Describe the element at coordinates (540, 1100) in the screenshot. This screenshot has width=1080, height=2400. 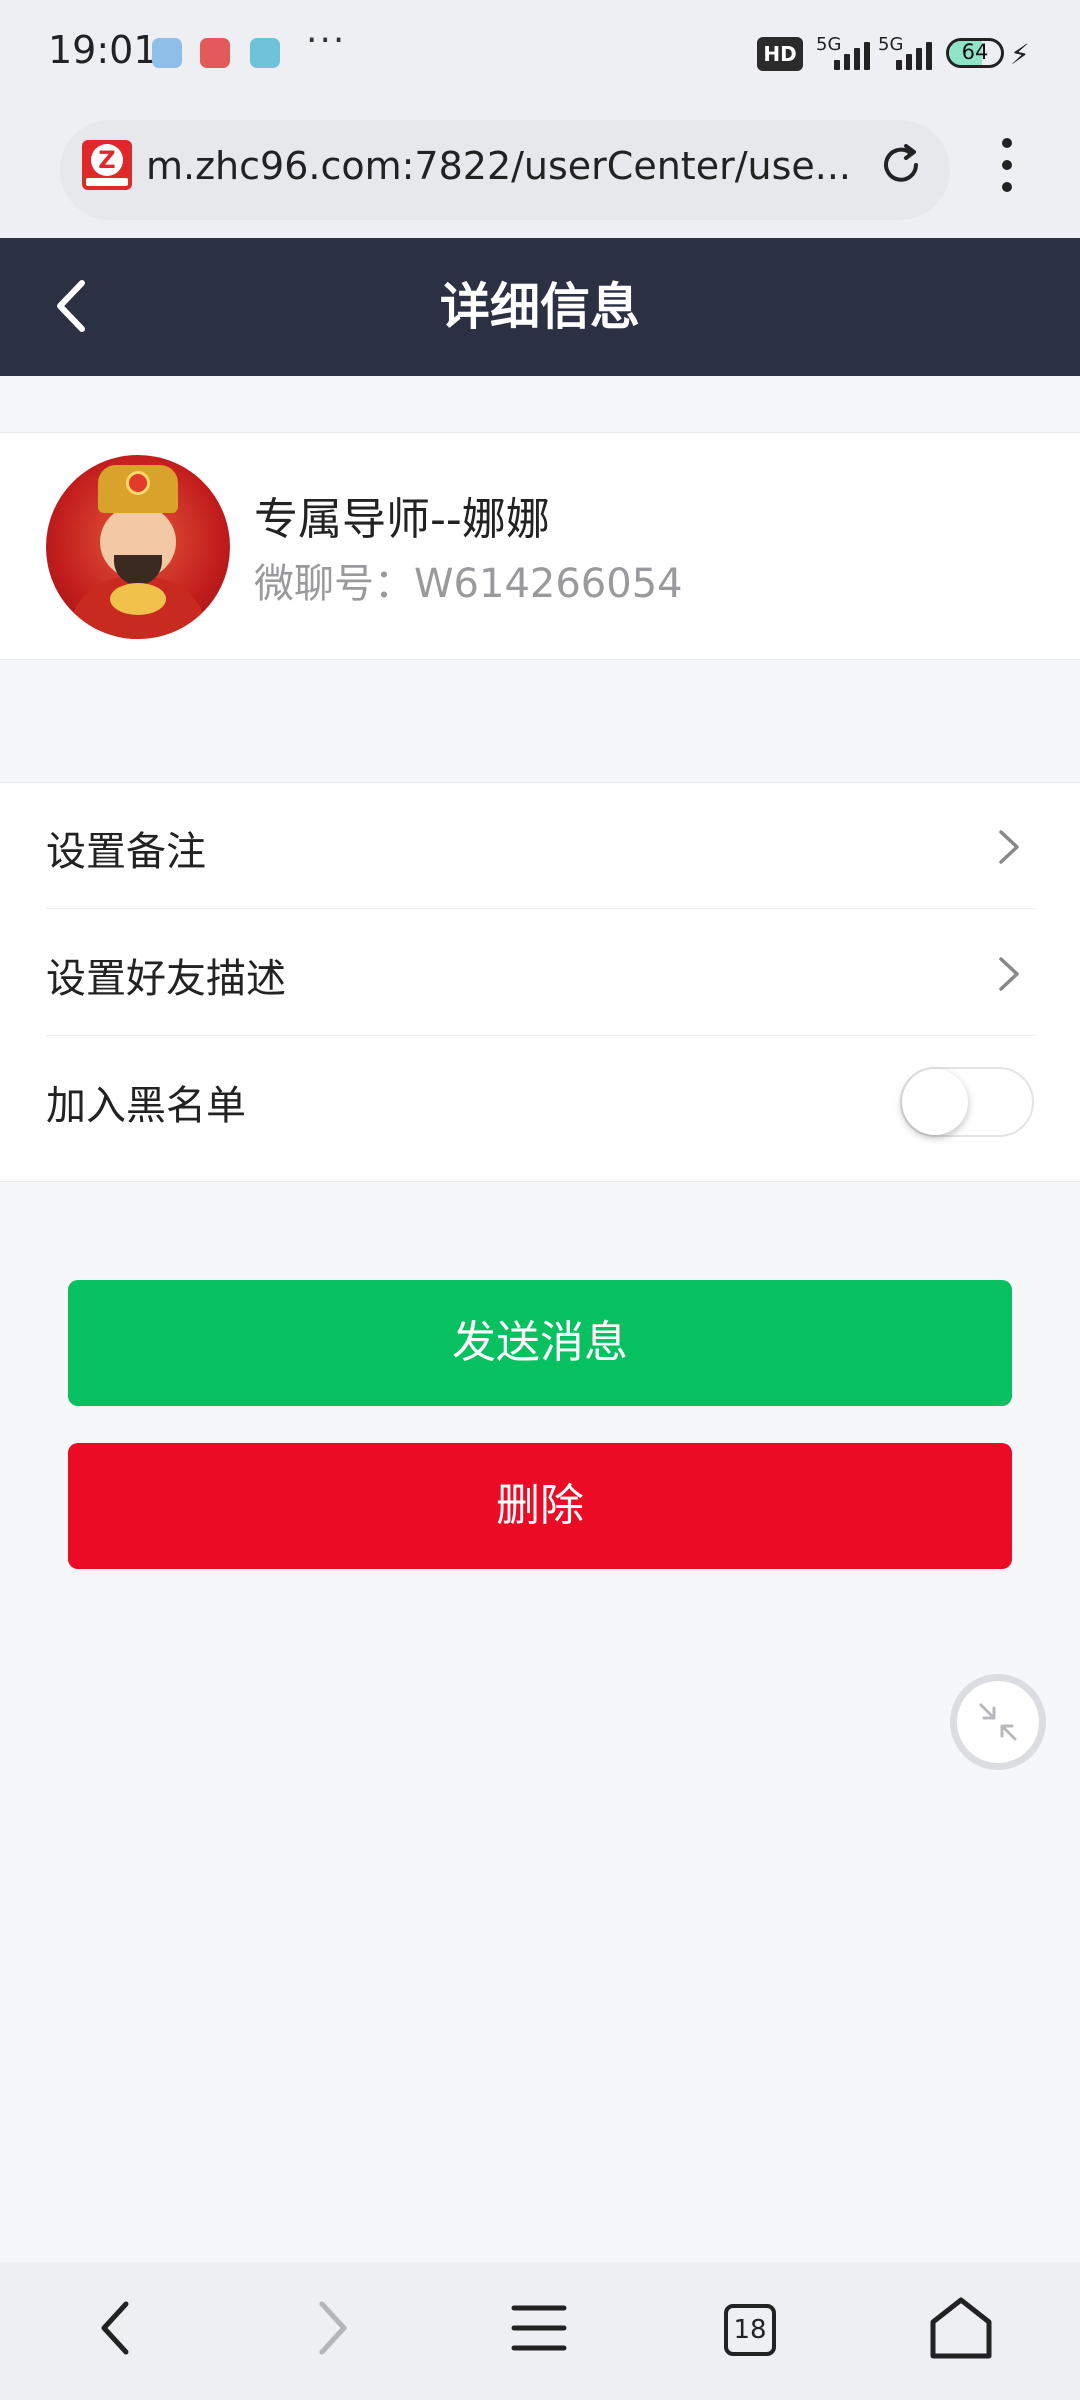
I see `blacklist-row: 加入黑名单` at that location.